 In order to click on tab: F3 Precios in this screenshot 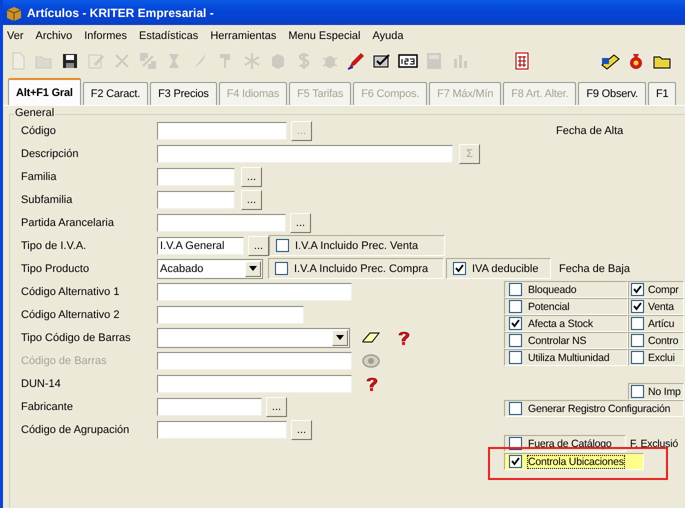, I will do `click(183, 93)`.